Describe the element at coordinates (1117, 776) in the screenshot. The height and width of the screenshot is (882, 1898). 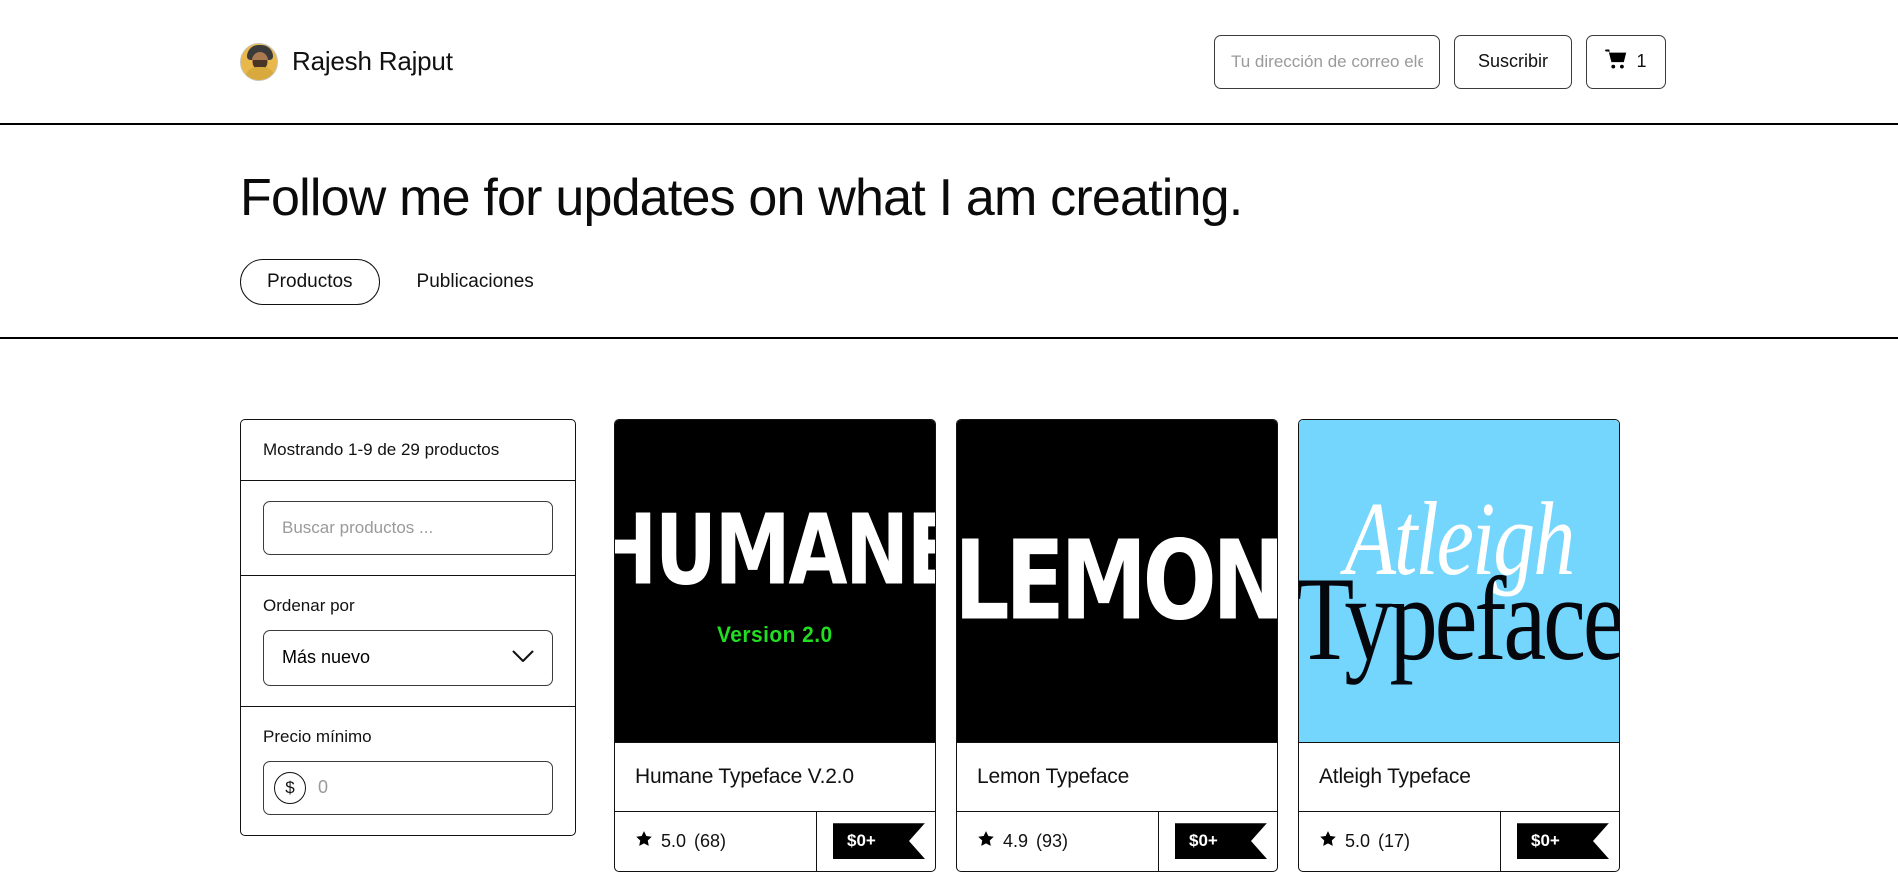
I see `product-title: Lemon Typeface` at that location.